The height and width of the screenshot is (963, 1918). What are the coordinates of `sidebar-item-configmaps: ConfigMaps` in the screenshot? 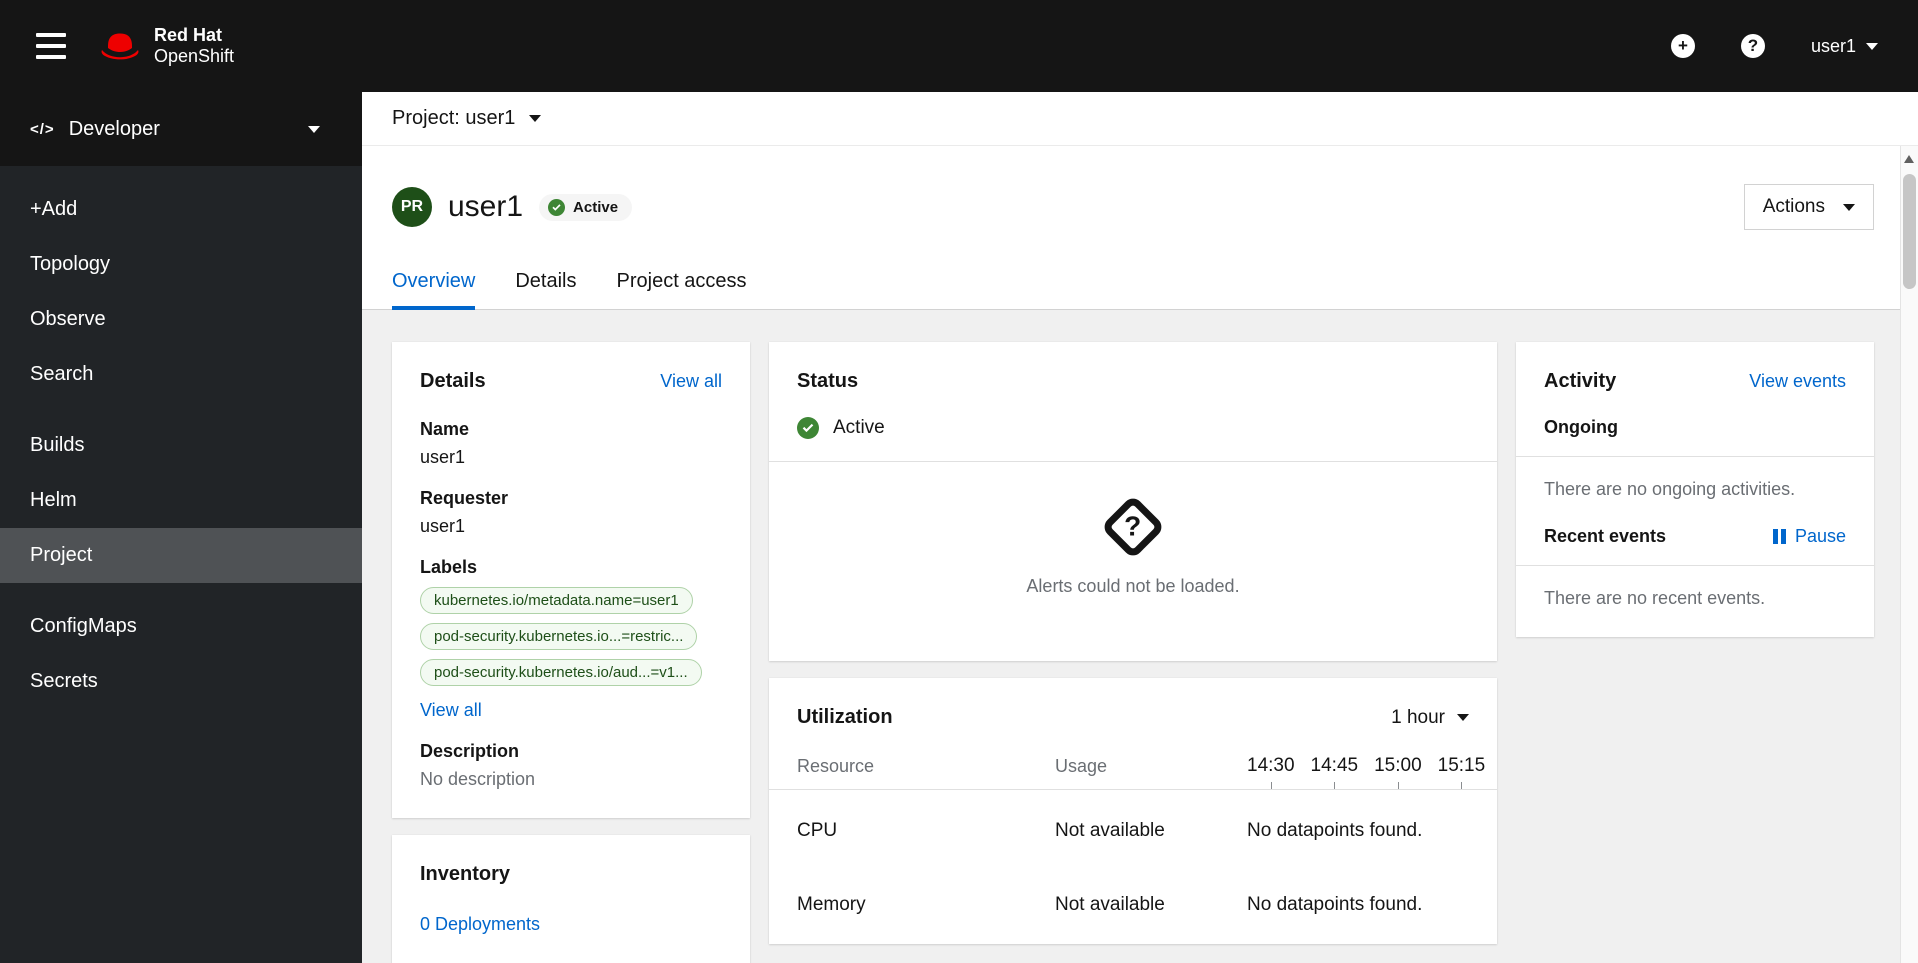 It's located at (181, 626).